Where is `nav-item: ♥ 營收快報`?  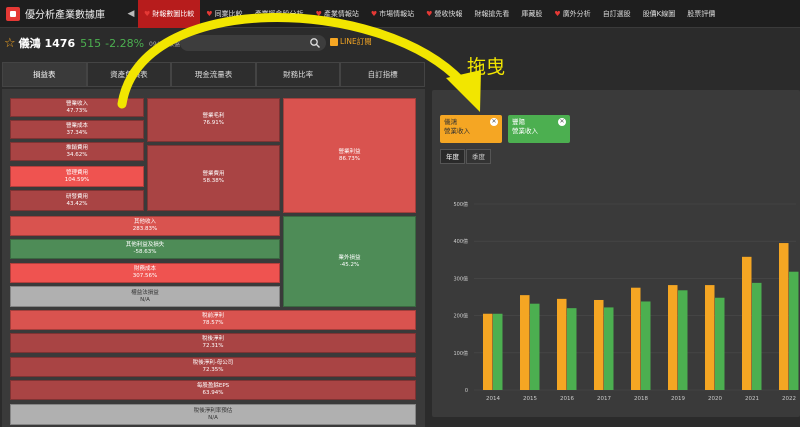 nav-item: ♥ 營收快報 is located at coordinates (444, 14).